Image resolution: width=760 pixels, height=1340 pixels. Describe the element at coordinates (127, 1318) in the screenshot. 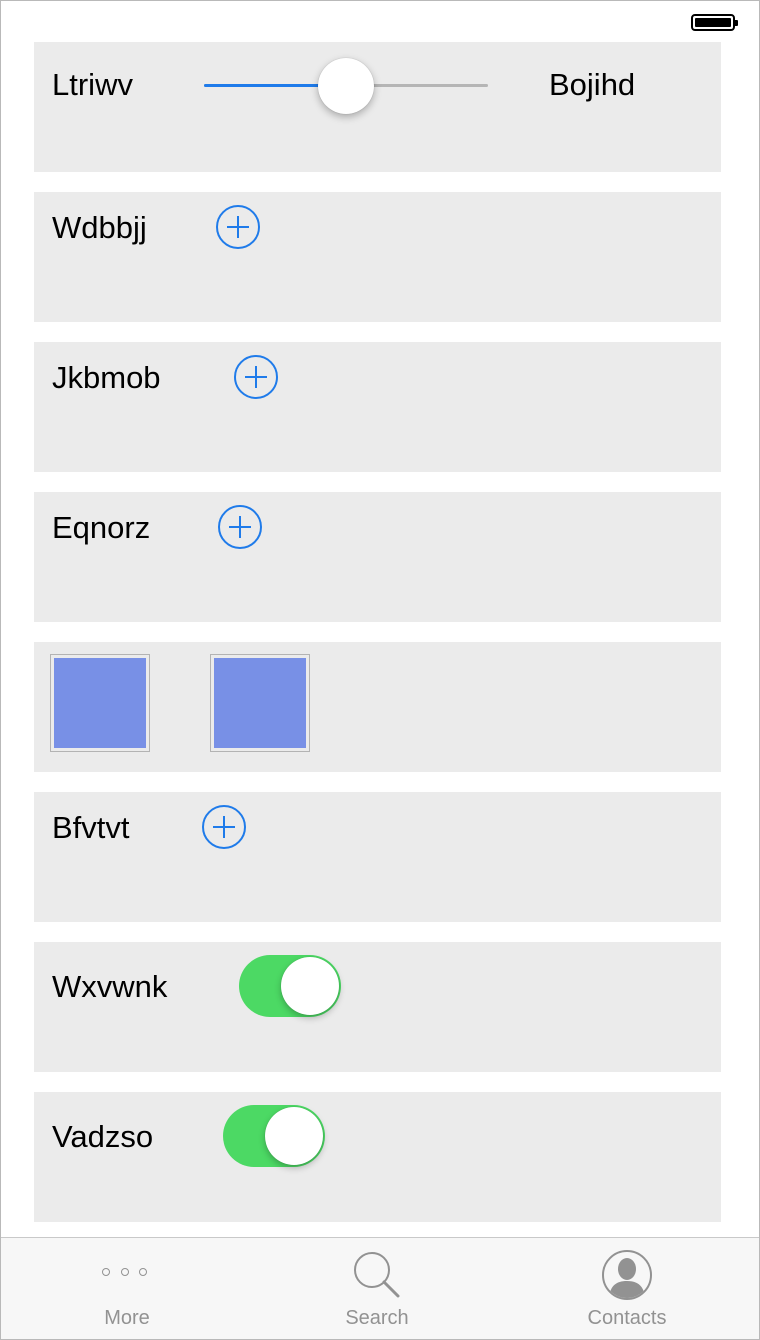

I see `tab-label: More` at that location.